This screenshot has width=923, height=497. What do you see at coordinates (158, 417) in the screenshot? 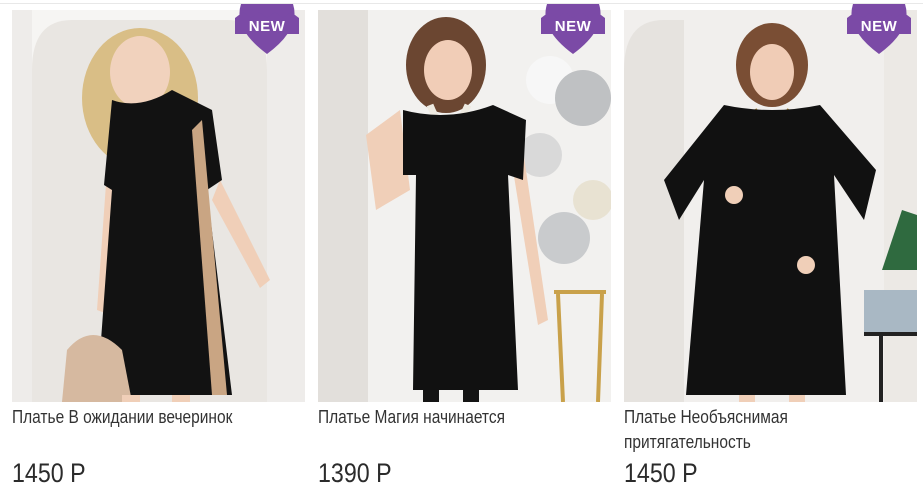
I see `product-title: Платье В ожидании вечеринок` at bounding box center [158, 417].